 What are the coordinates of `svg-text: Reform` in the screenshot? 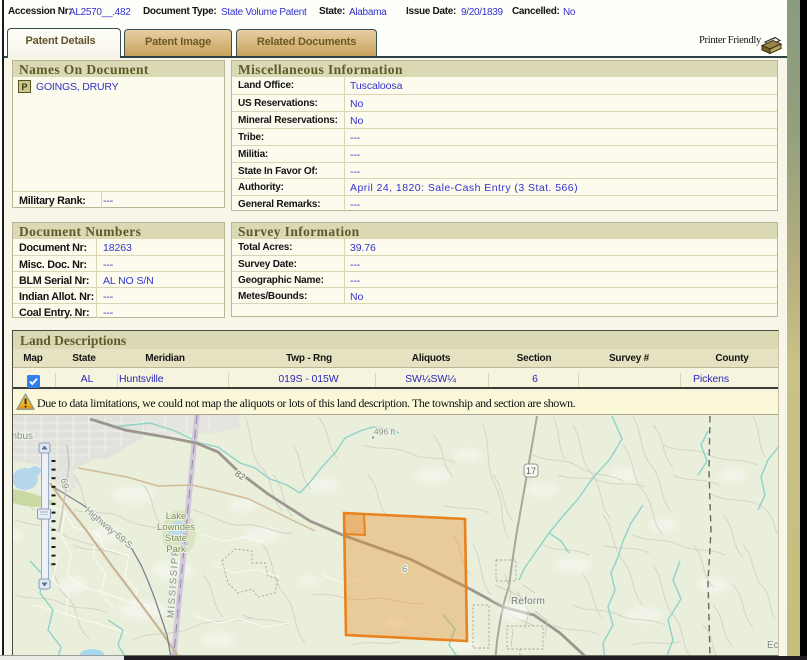 It's located at (528, 601).